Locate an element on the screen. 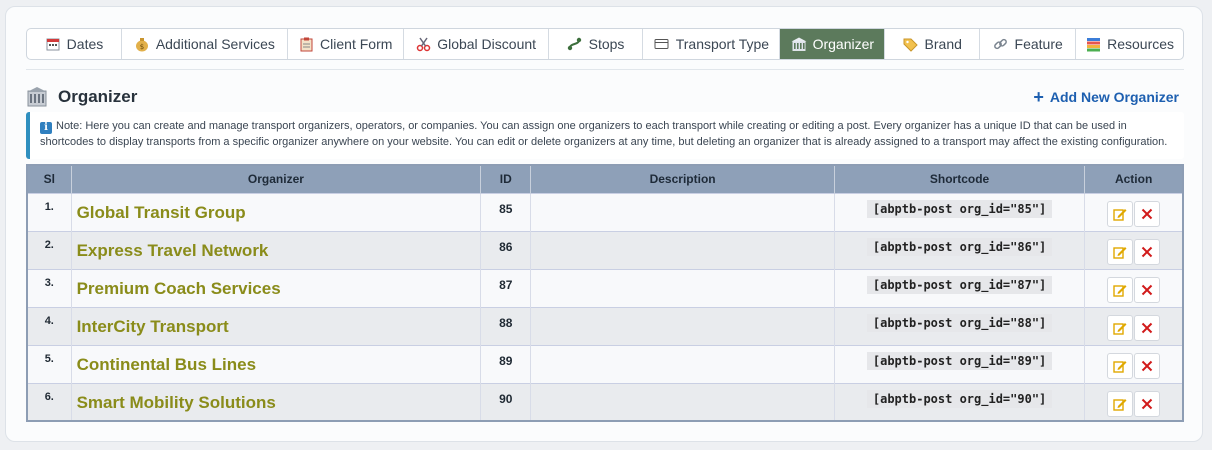 The width and height of the screenshot is (1212, 450). organizer-id: 87 is located at coordinates (506, 287).